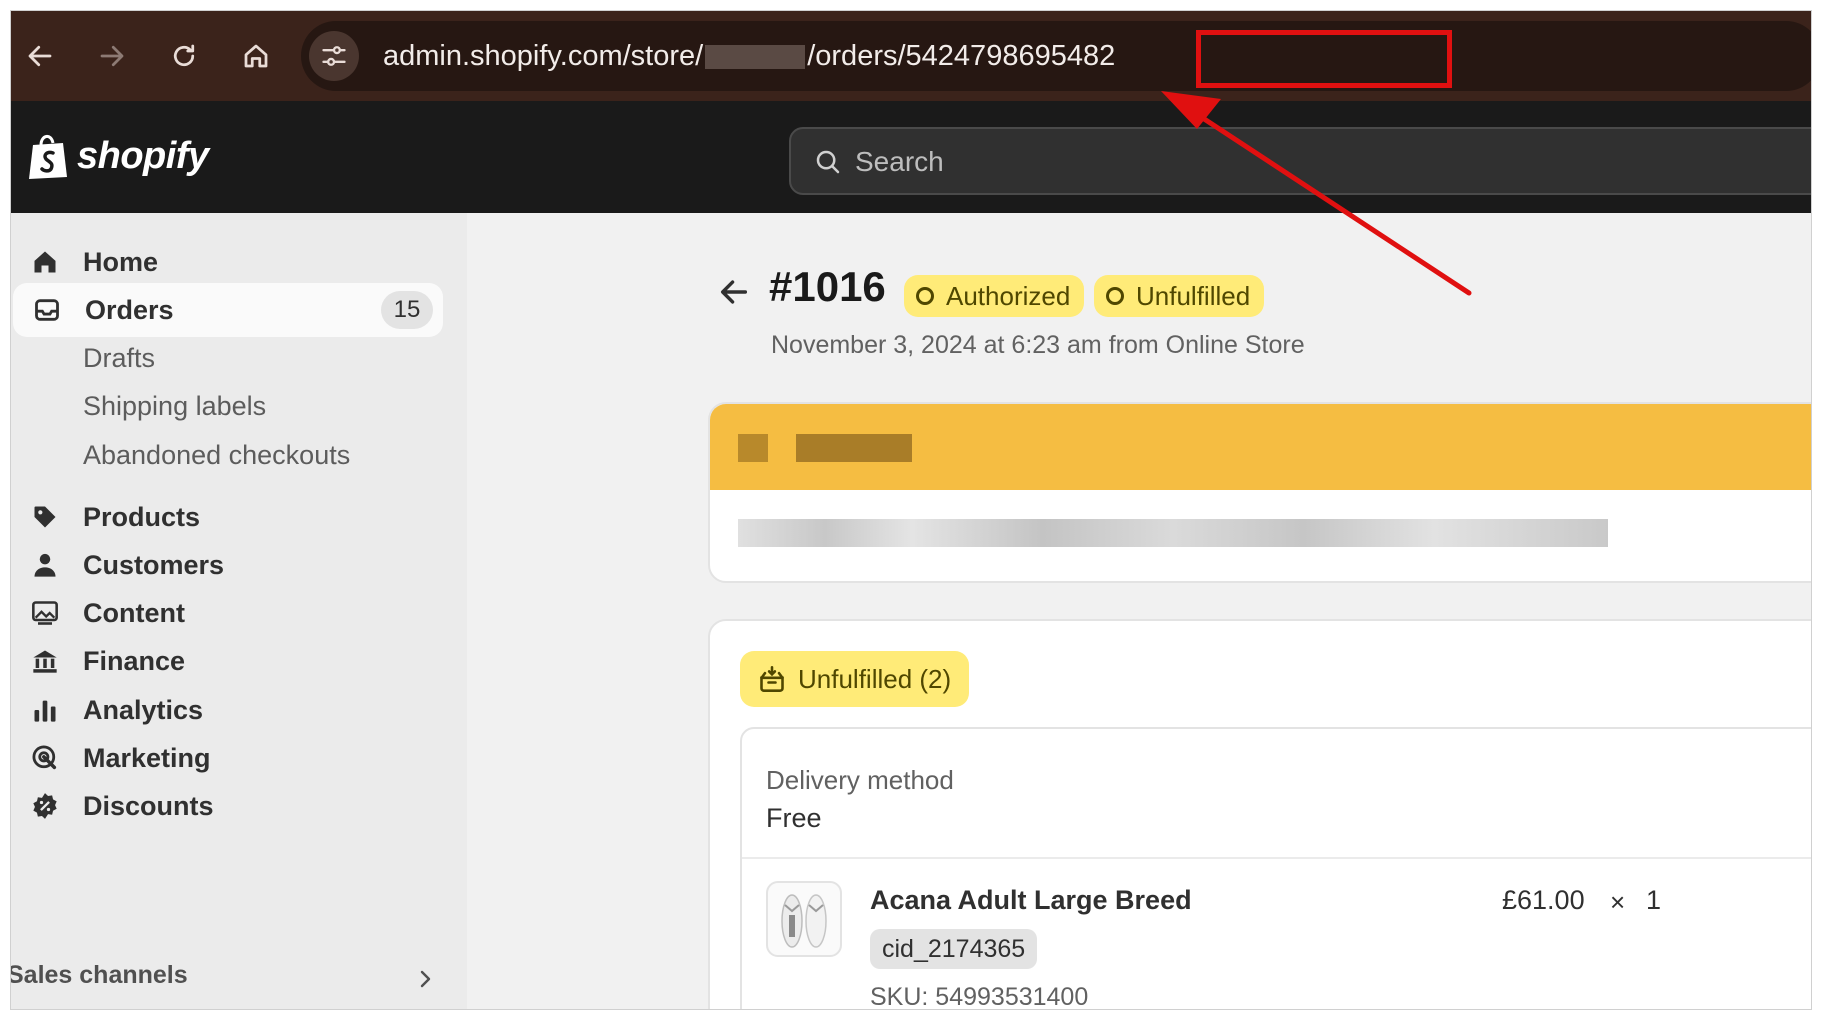 The image size is (1822, 1020). I want to click on annotation-arrow, so click(1316, 193).